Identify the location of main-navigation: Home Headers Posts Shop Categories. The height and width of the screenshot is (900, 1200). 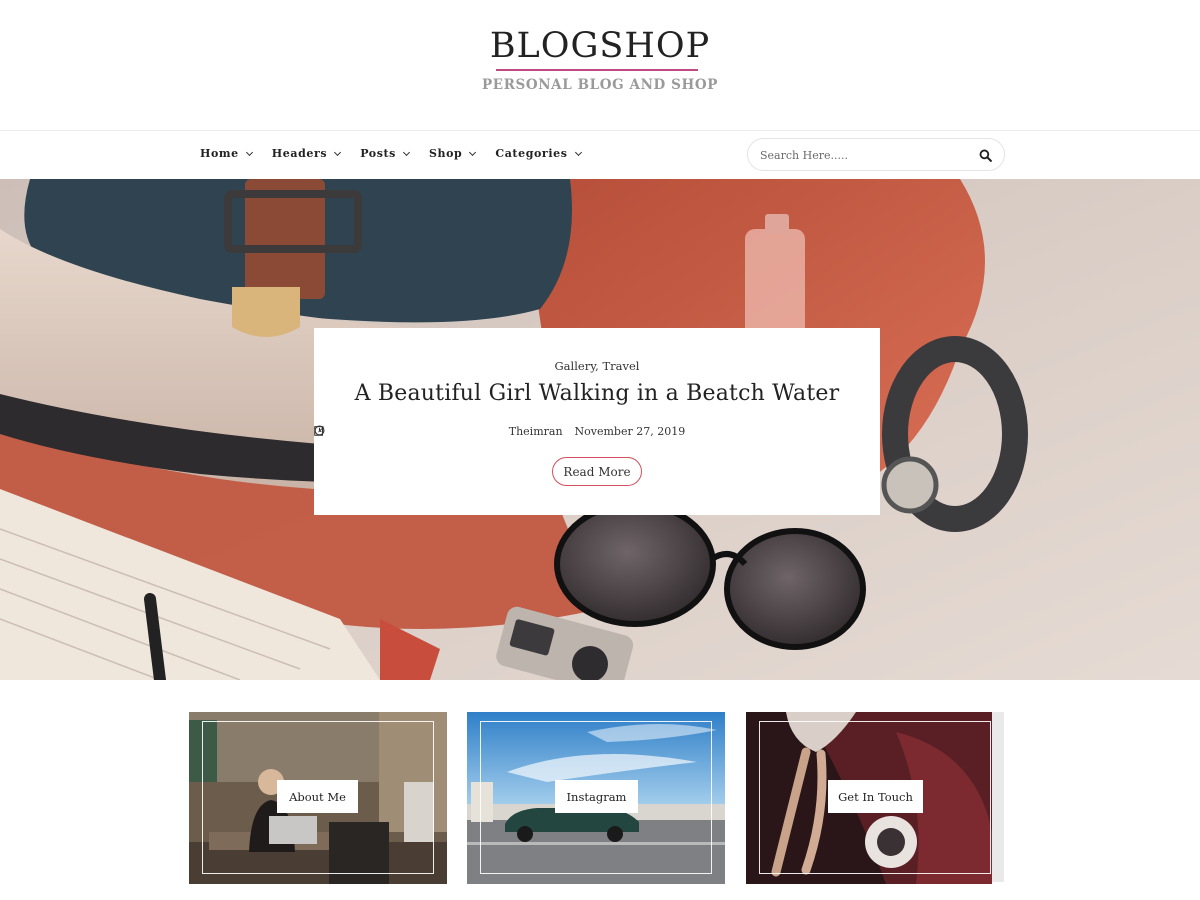
(600, 154).